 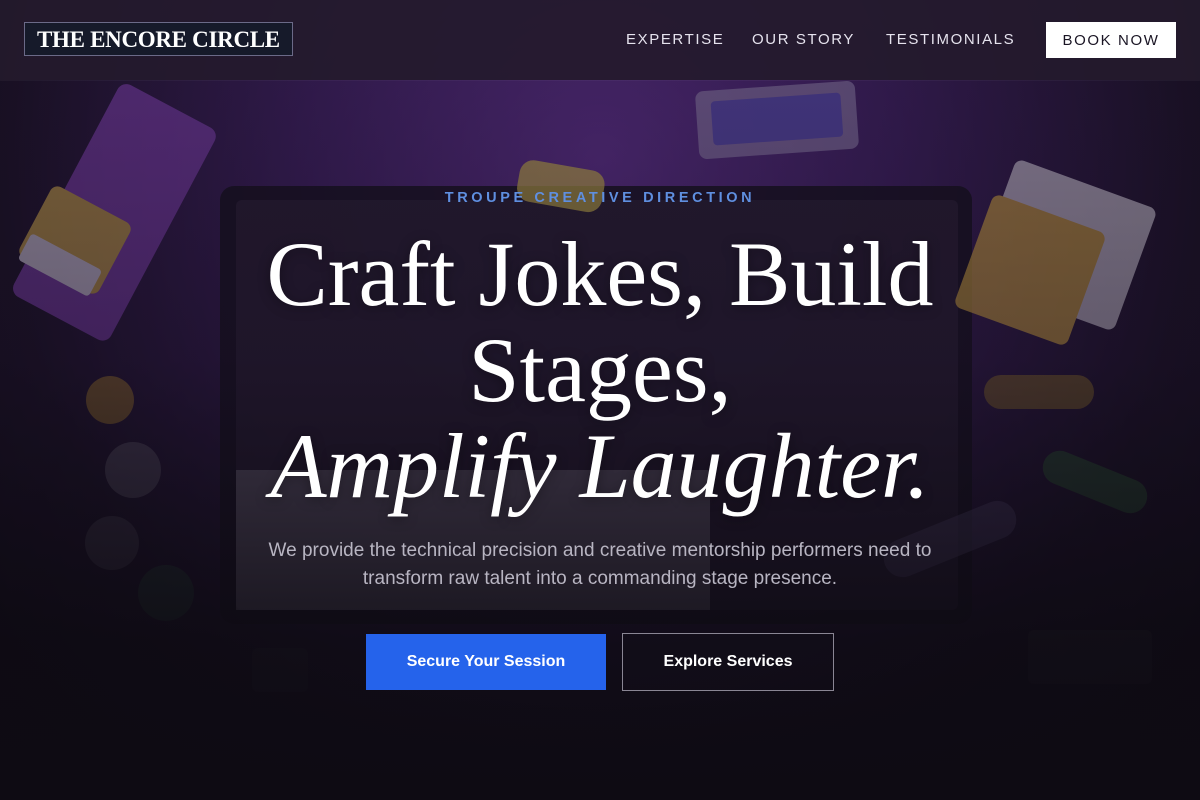 I want to click on headline-line-3: Amplify Laughter., so click(x=600, y=466).